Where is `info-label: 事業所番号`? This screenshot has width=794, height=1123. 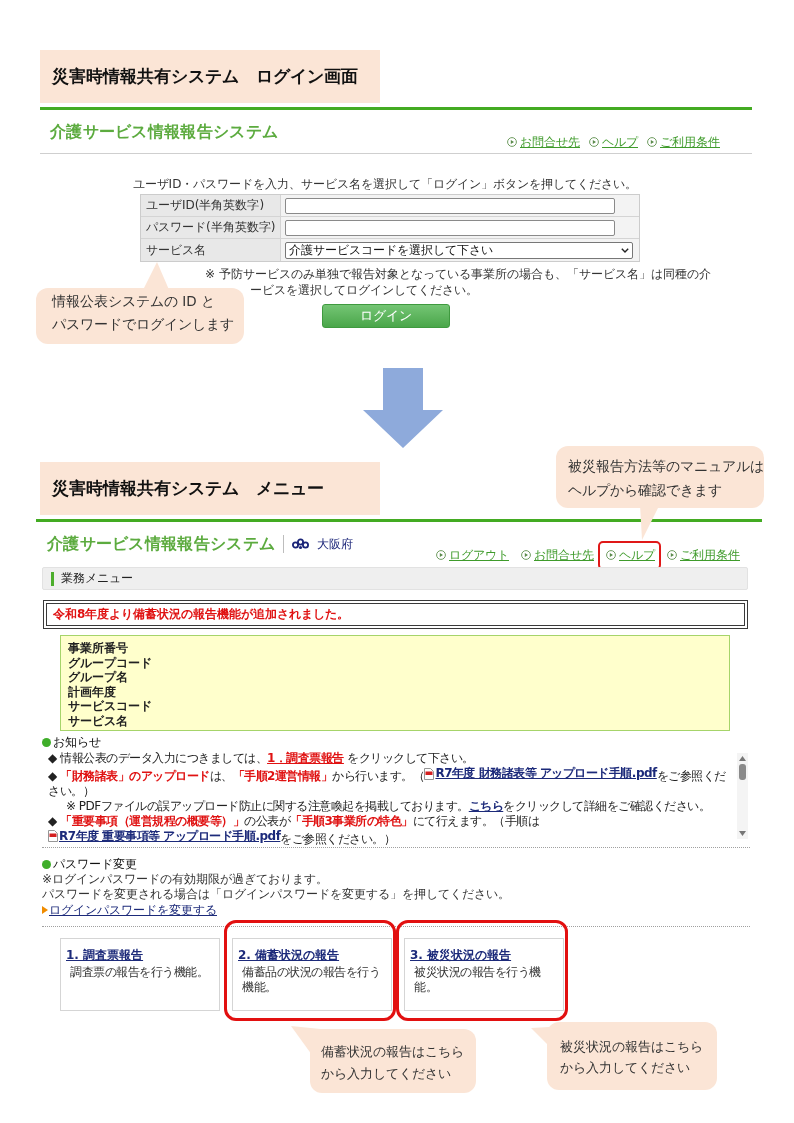
info-label: 事業所番号 is located at coordinates (98, 648).